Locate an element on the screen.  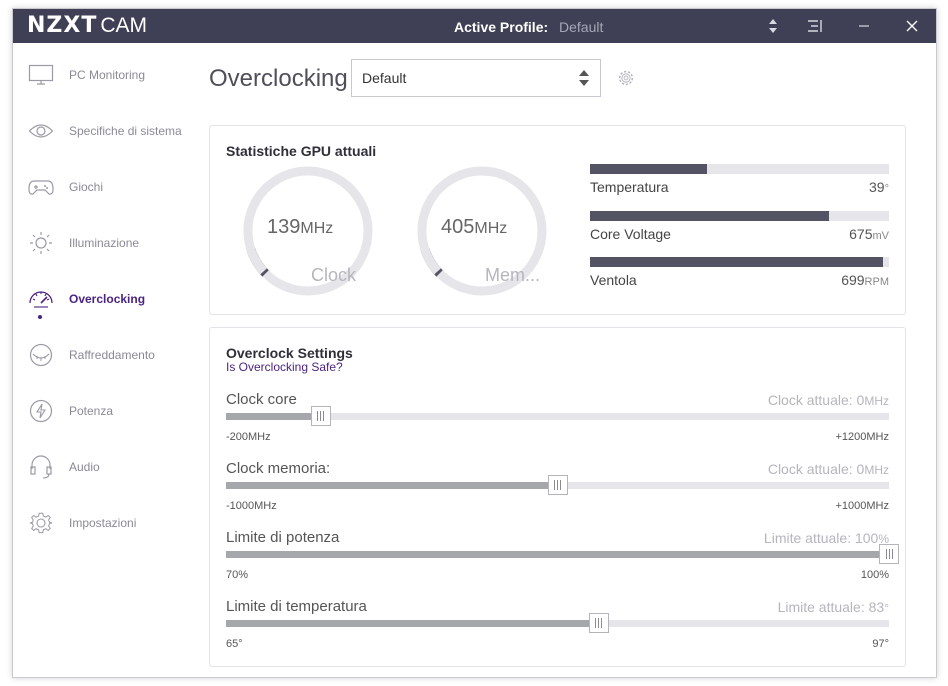
sidebar-item-label: Overclocking is located at coordinates (107, 299).